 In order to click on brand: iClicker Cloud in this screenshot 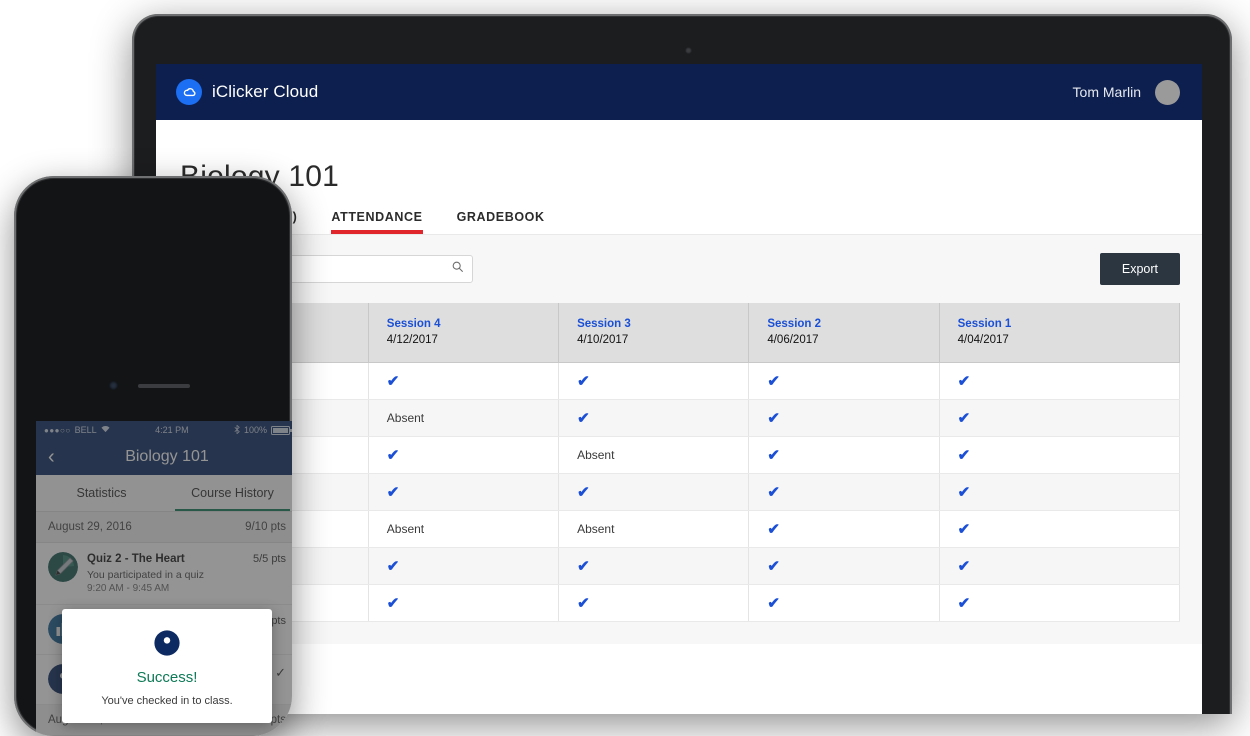, I will do `click(247, 92)`.